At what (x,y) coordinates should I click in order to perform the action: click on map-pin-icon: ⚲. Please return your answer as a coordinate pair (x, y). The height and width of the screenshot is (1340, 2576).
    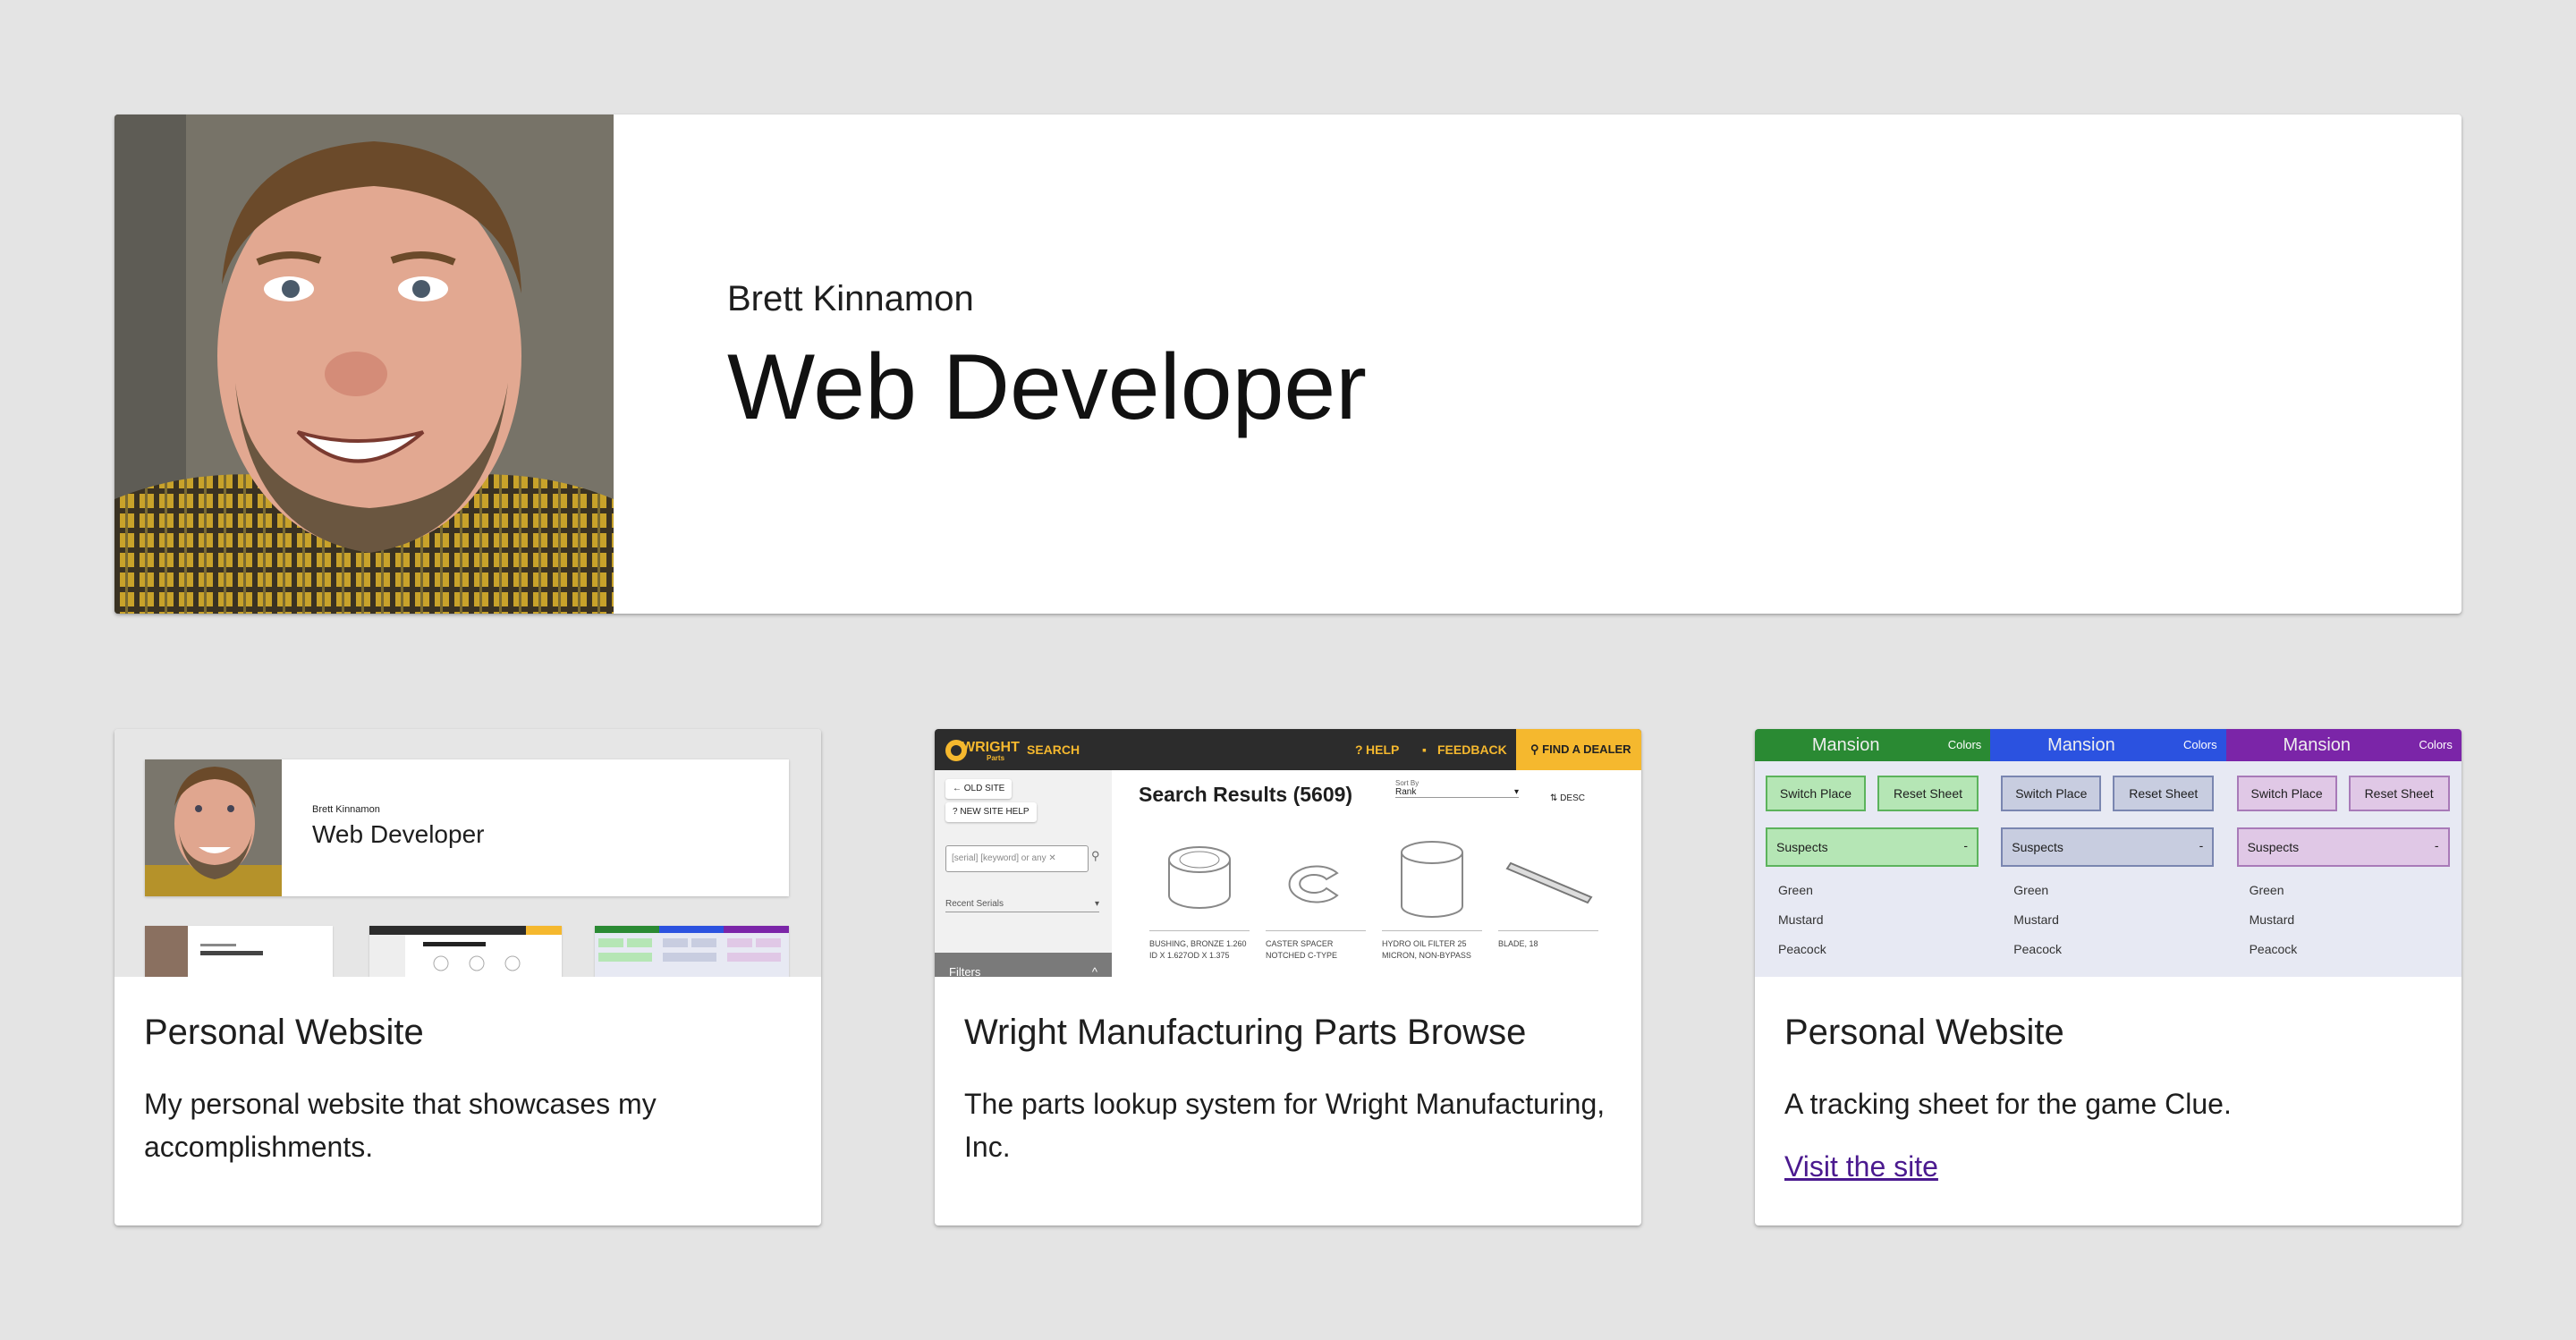
    Looking at the image, I should click on (1536, 749).